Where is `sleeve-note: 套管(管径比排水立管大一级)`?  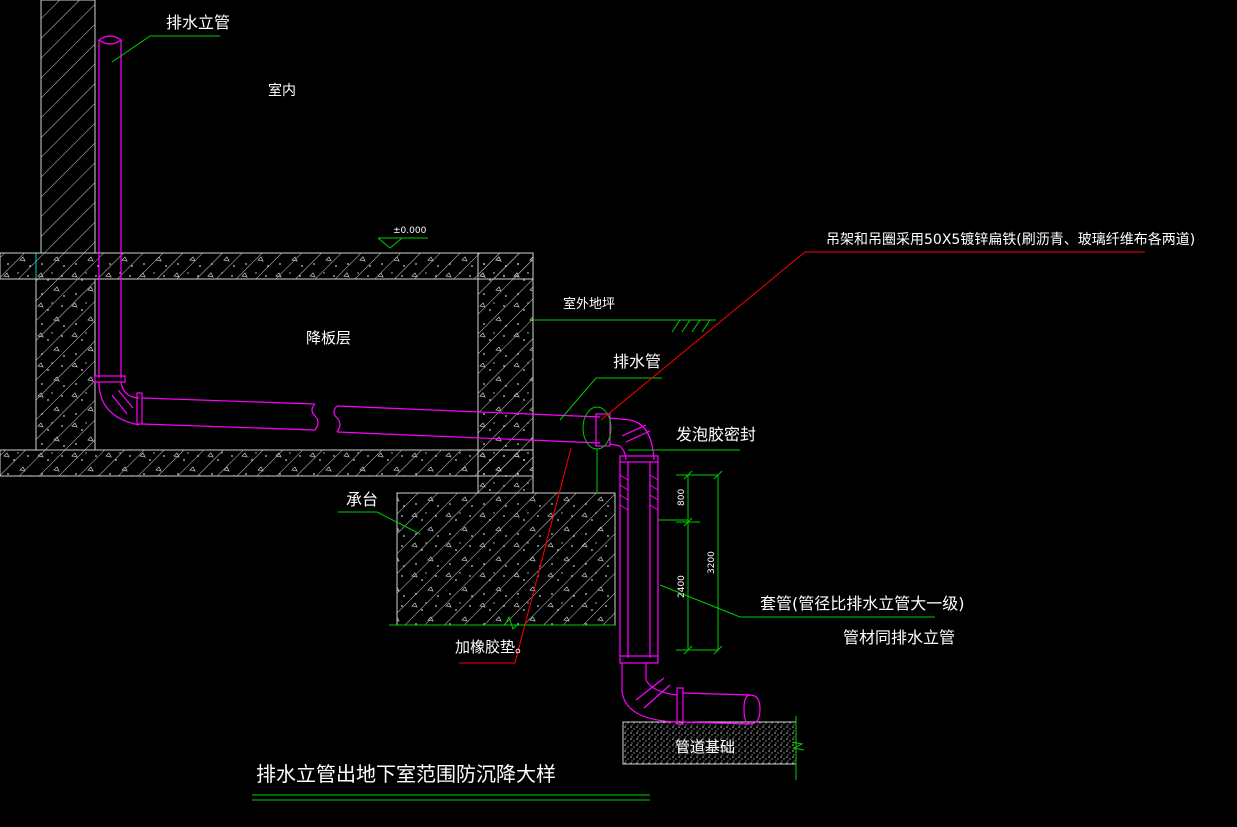
sleeve-note: 套管(管径比排水立管大一级) is located at coordinates (862, 603).